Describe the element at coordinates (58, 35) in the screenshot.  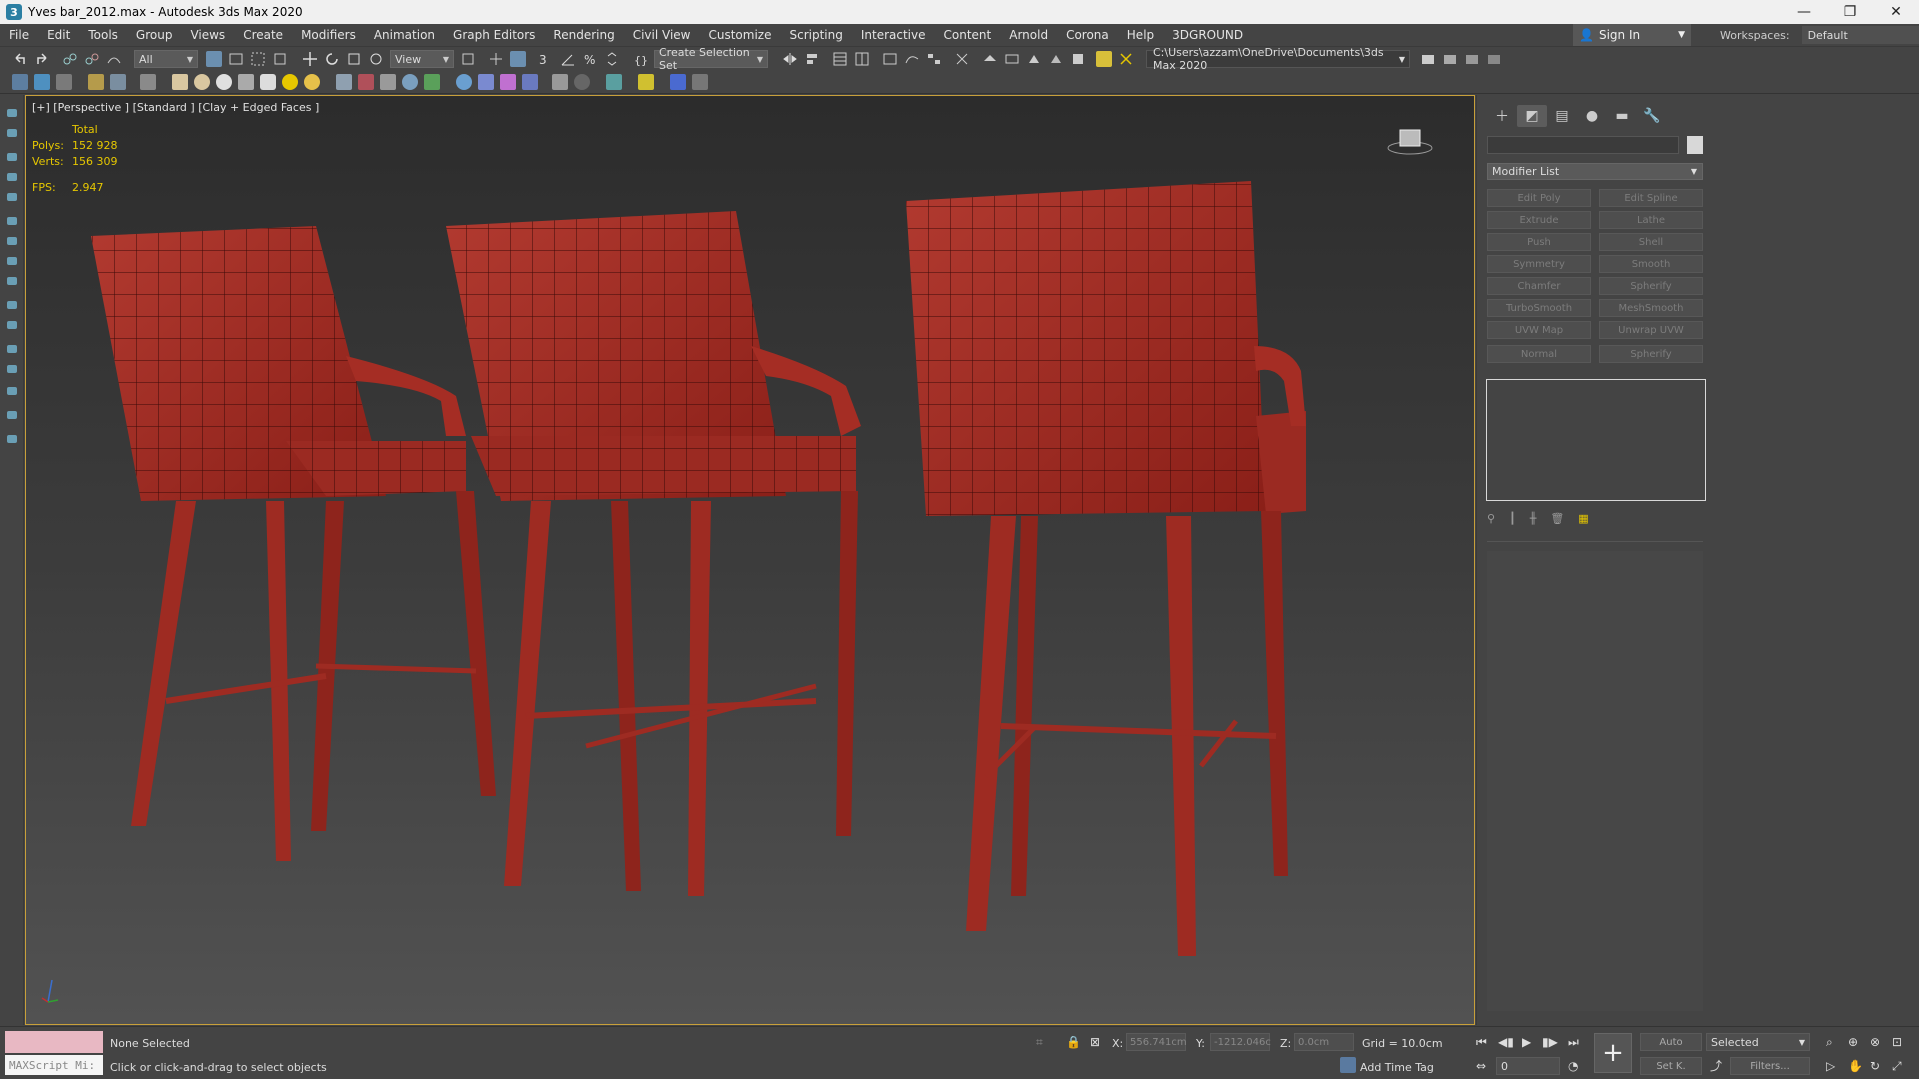
I see `menu-edit: Edit` at that location.